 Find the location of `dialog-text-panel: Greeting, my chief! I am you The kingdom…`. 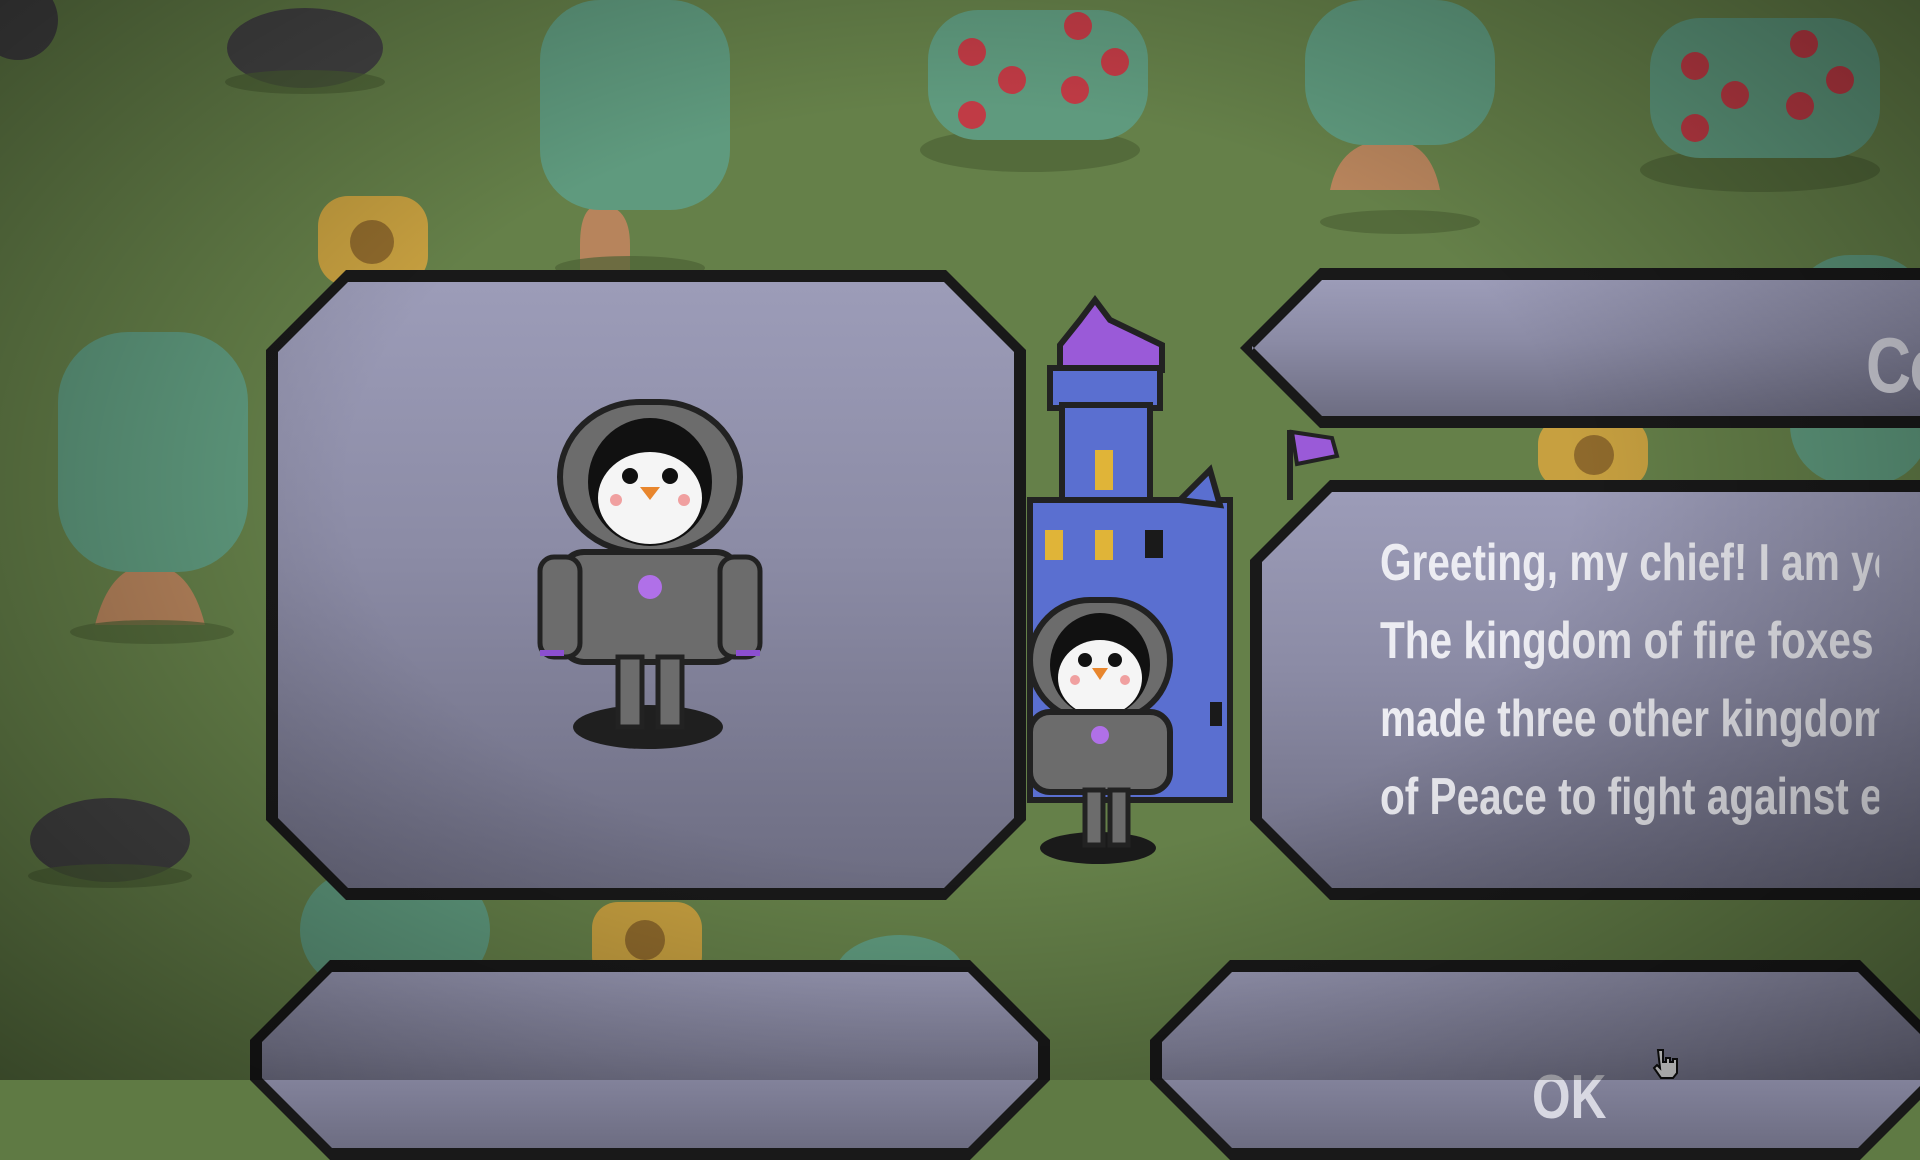

dialog-text-panel: Greeting, my chief! I am you The kingdom… is located at coordinates (1585, 690).